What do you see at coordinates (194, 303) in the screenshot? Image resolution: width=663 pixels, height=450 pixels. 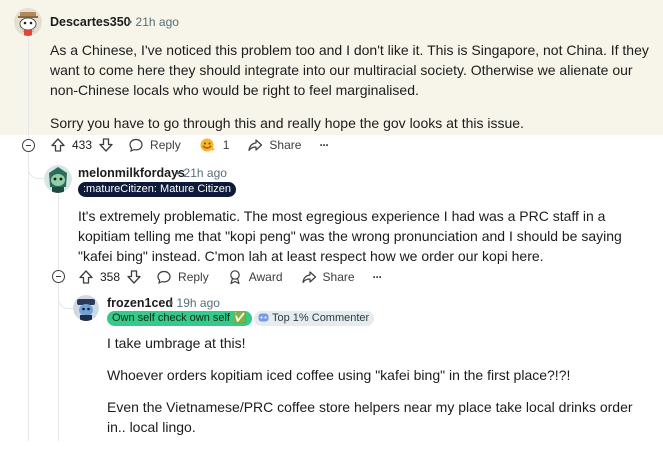 I see `comment-timestamp: • 19h ago` at bounding box center [194, 303].